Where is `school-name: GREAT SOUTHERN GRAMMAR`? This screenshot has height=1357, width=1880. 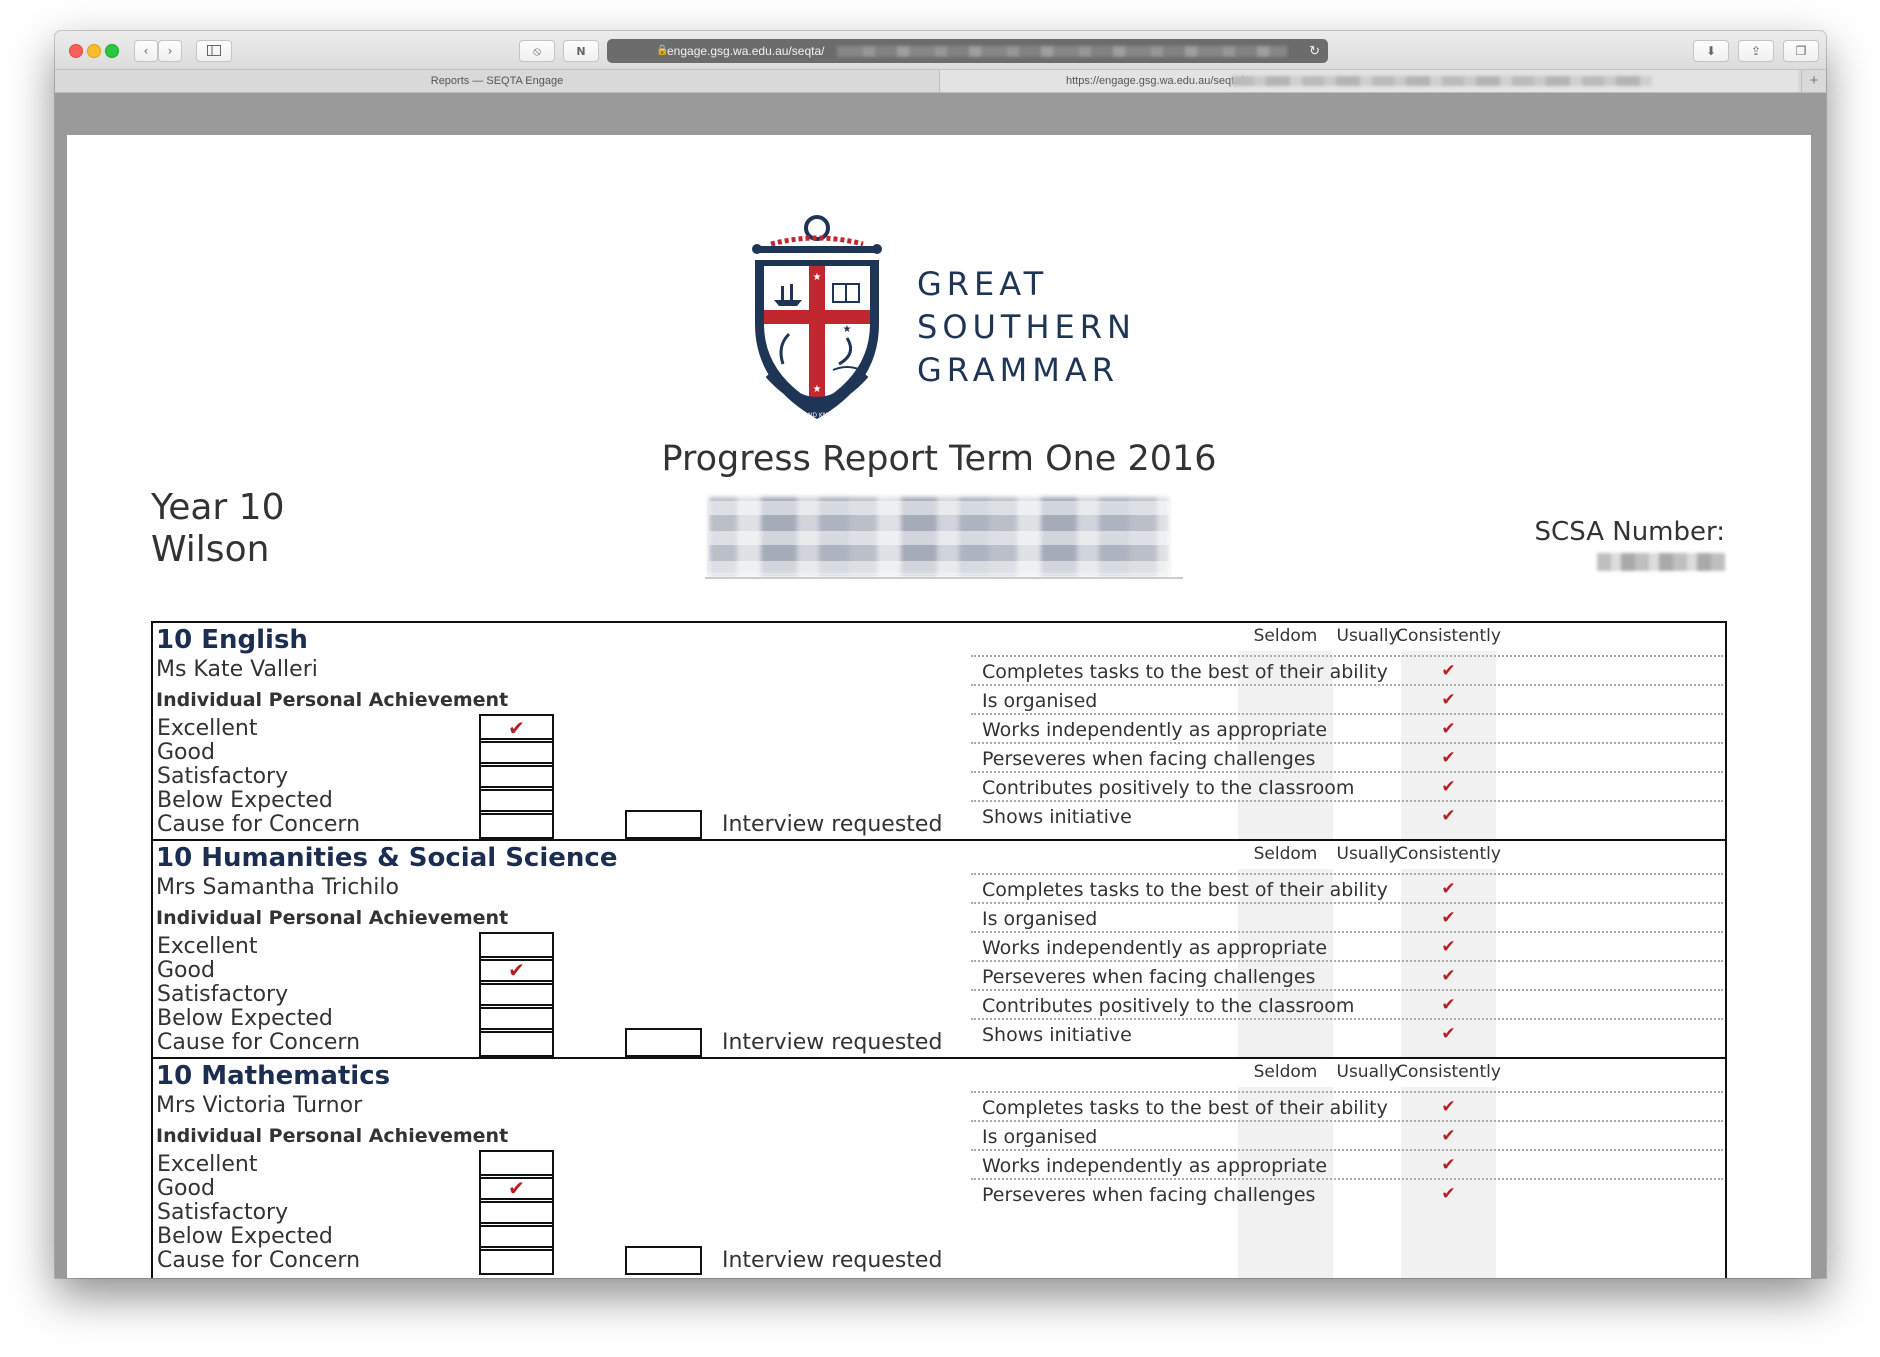 school-name: GREAT SOUTHERN GRAMMAR is located at coordinates (1026, 327).